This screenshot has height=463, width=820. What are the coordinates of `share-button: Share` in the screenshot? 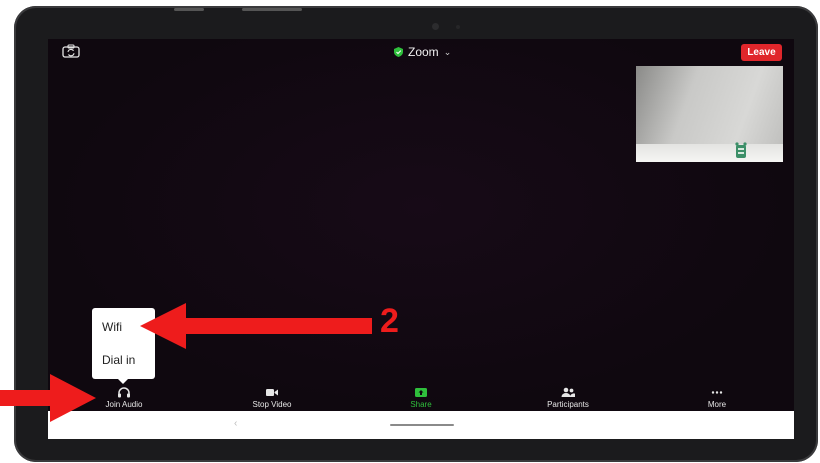 It's located at (421, 398).